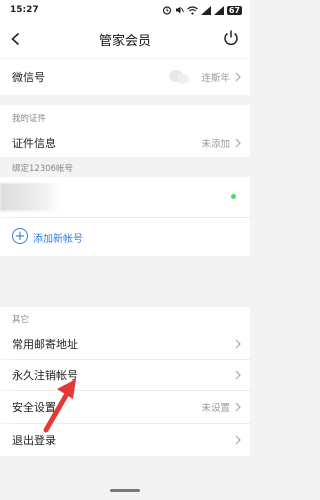 Image resolution: width=320 pixels, height=500 pixels. Describe the element at coordinates (34, 440) in the screenshot. I see `logout-label: 退出登录` at that location.